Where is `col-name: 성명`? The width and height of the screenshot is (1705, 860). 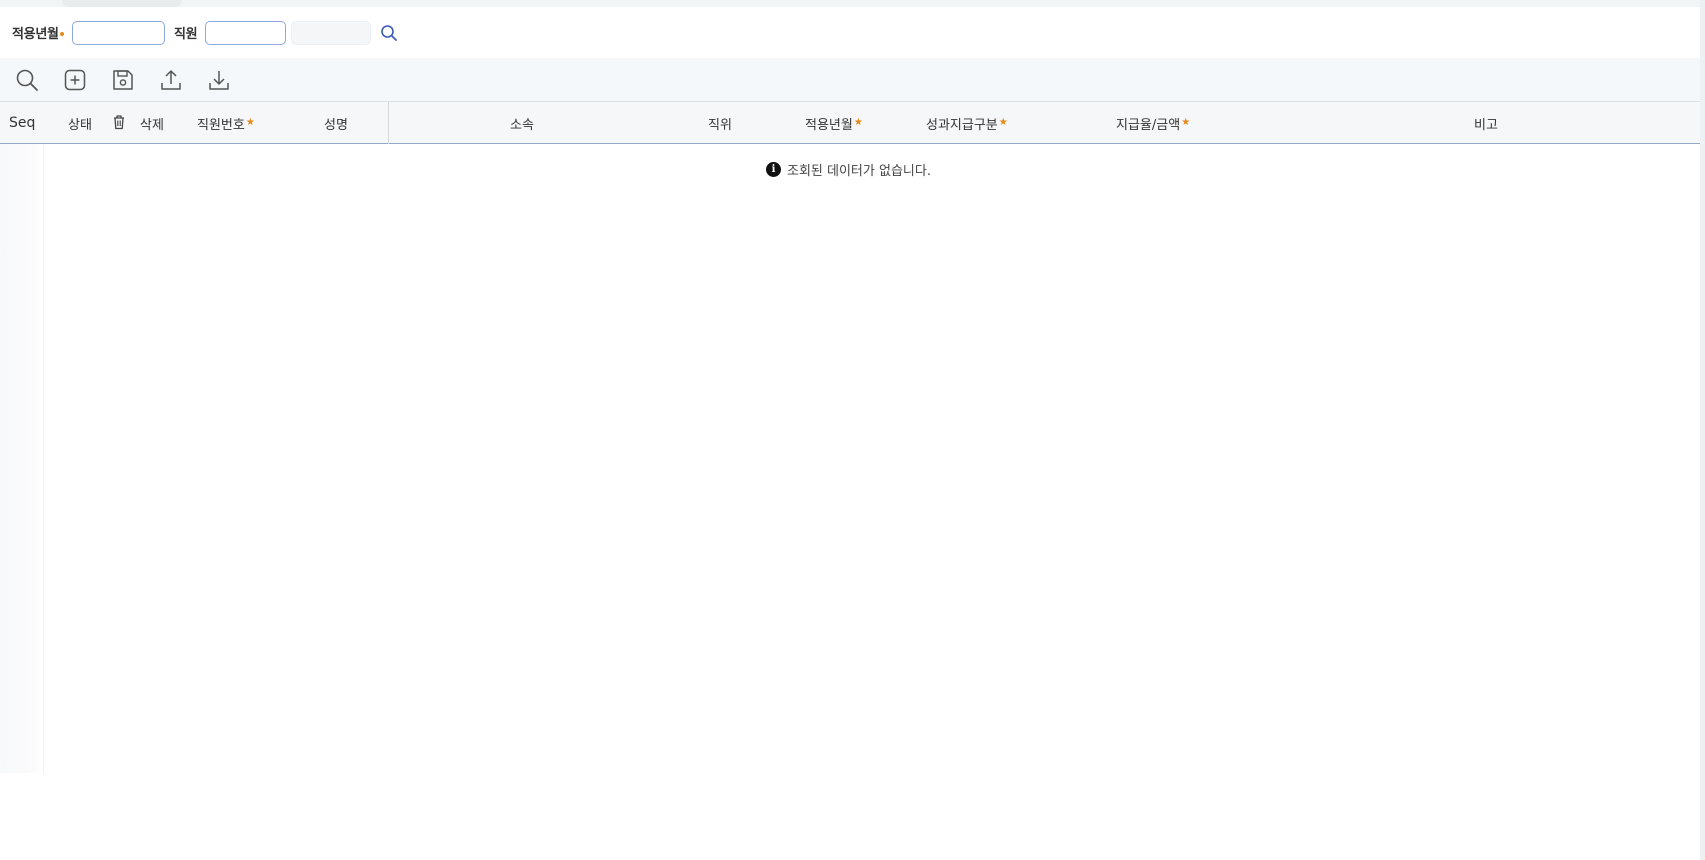 col-name: 성명 is located at coordinates (336, 123).